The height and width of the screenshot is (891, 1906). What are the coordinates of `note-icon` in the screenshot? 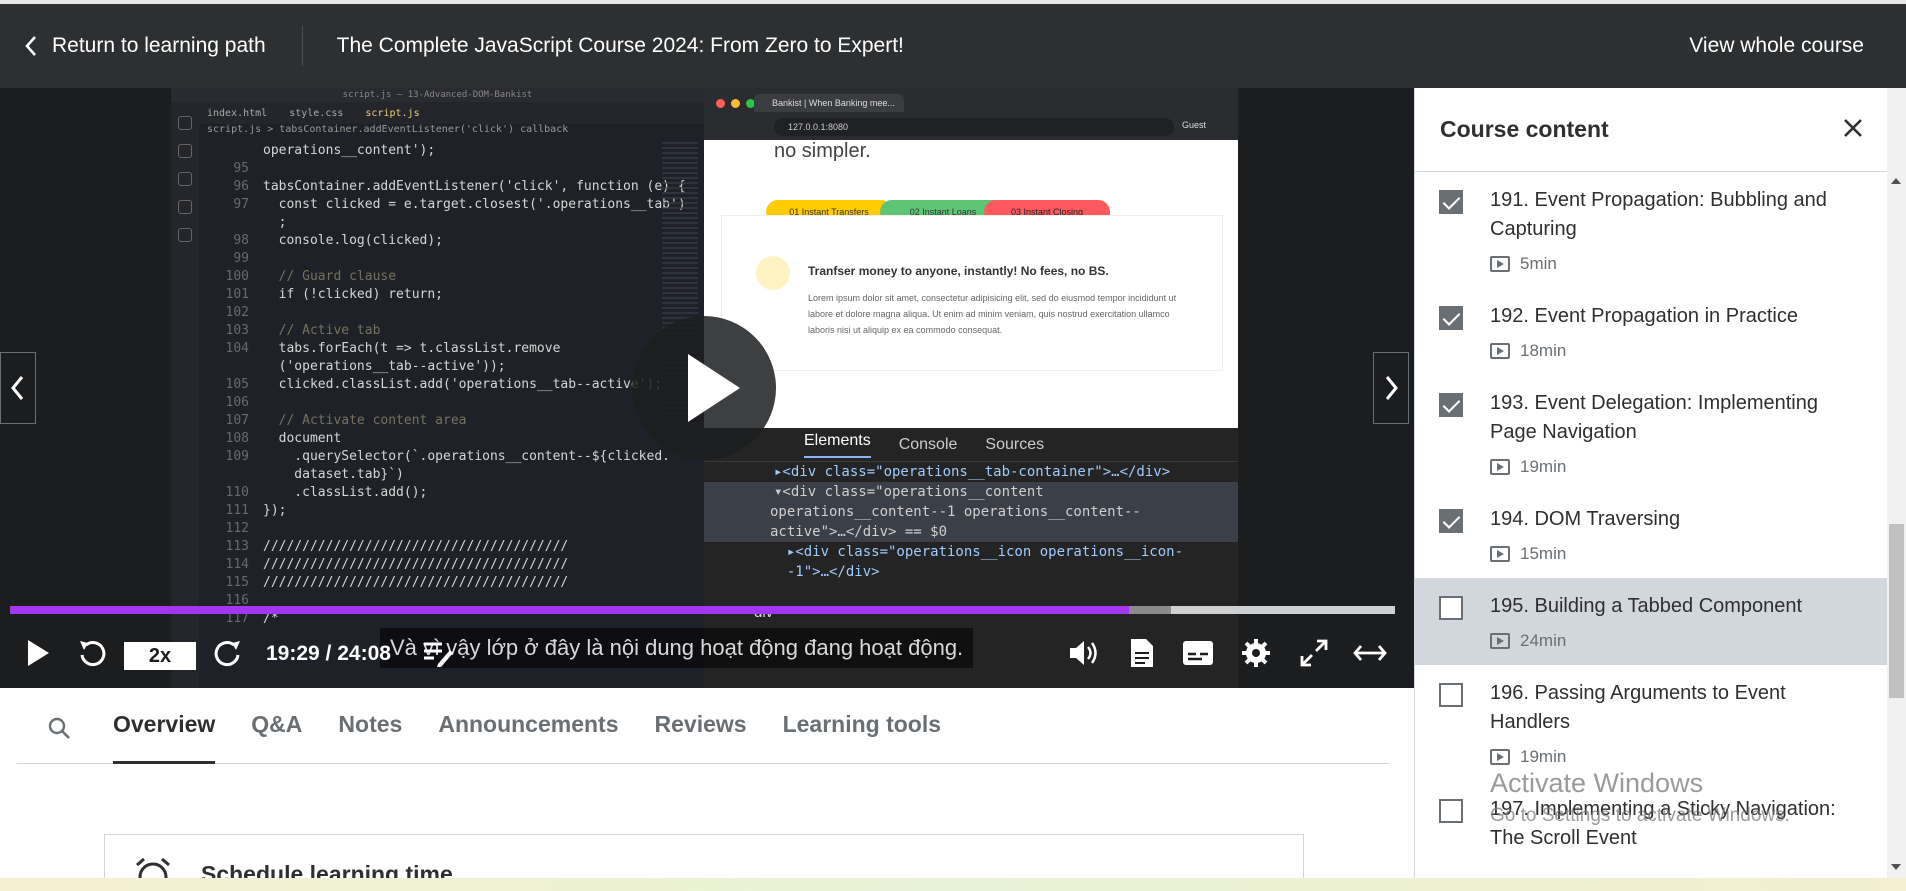 It's located at (438, 654).